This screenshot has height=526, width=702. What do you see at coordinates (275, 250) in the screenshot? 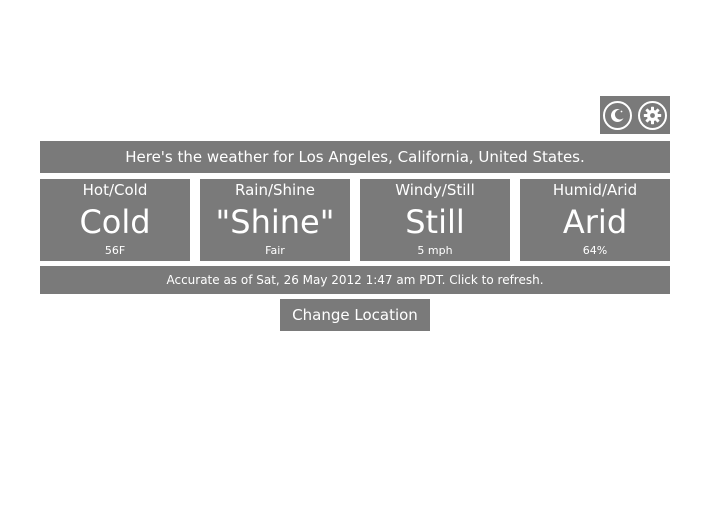
I see `tile-detail: Fair` at bounding box center [275, 250].